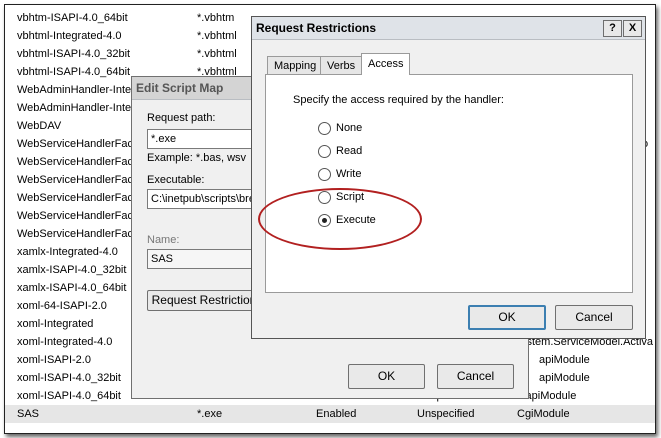 This screenshot has width=661, height=438. What do you see at coordinates (55, 324) in the screenshot?
I see `handler-name: xoml-Integrated` at bounding box center [55, 324].